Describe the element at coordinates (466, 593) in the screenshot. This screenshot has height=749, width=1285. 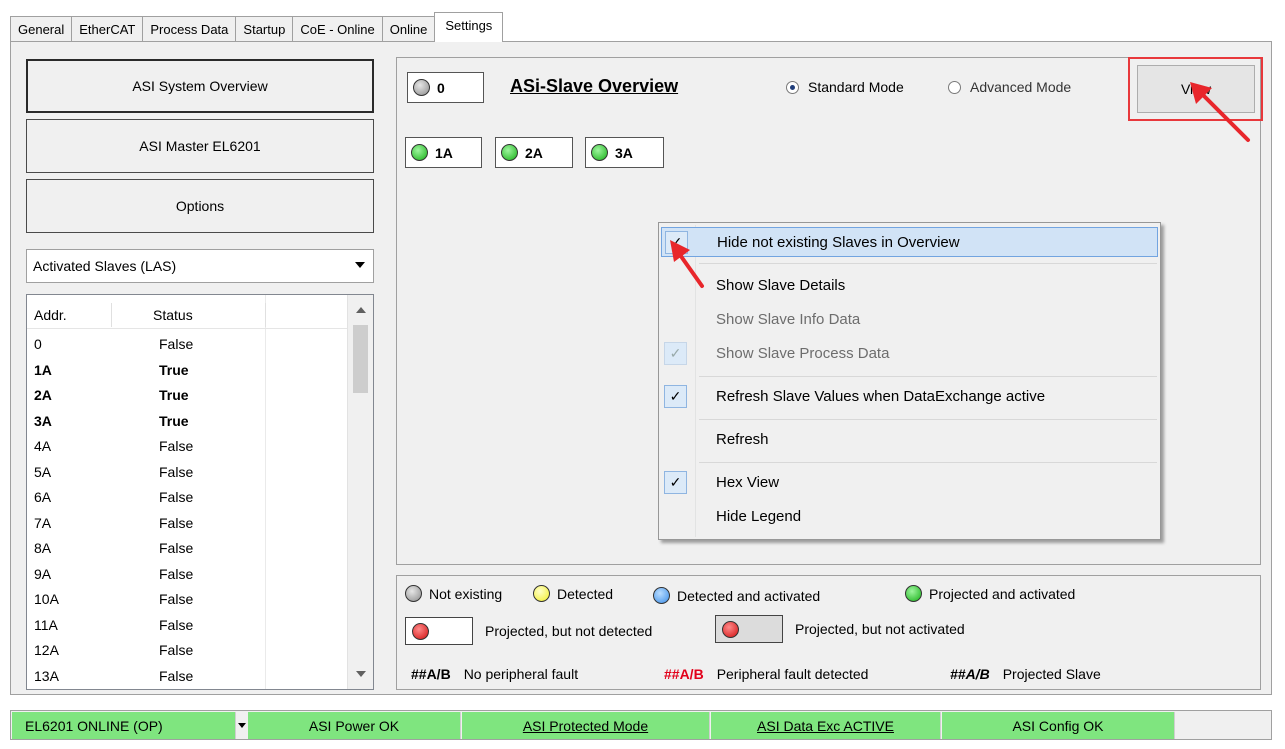
I see `legend-label: Not existing` at that location.